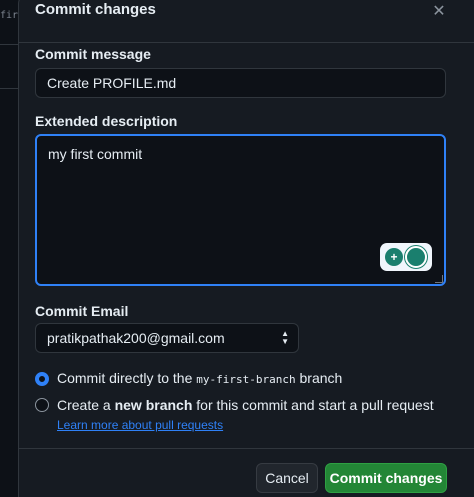  What do you see at coordinates (153, 405) in the screenshot?
I see `new-branch-bold: new branch` at bounding box center [153, 405].